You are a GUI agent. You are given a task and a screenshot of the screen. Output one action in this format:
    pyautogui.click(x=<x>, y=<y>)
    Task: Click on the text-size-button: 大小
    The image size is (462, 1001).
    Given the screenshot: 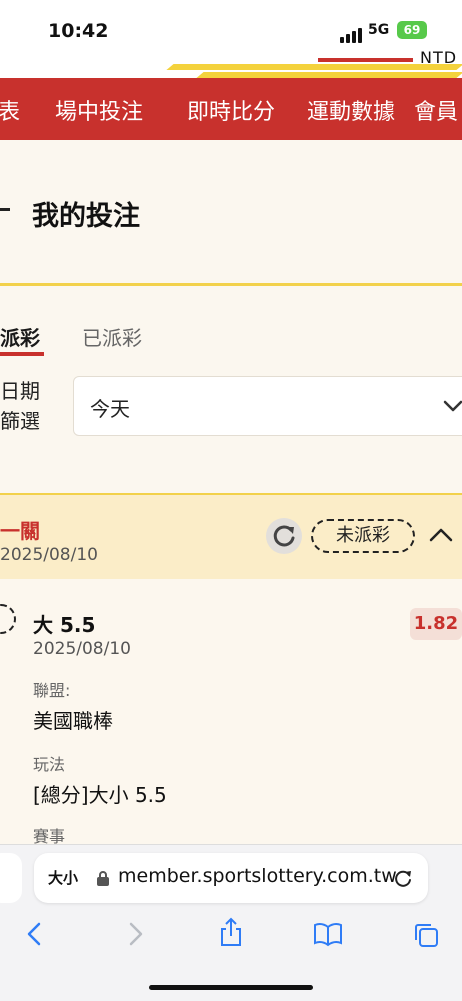 What is the action you would take?
    pyautogui.click(x=63, y=877)
    